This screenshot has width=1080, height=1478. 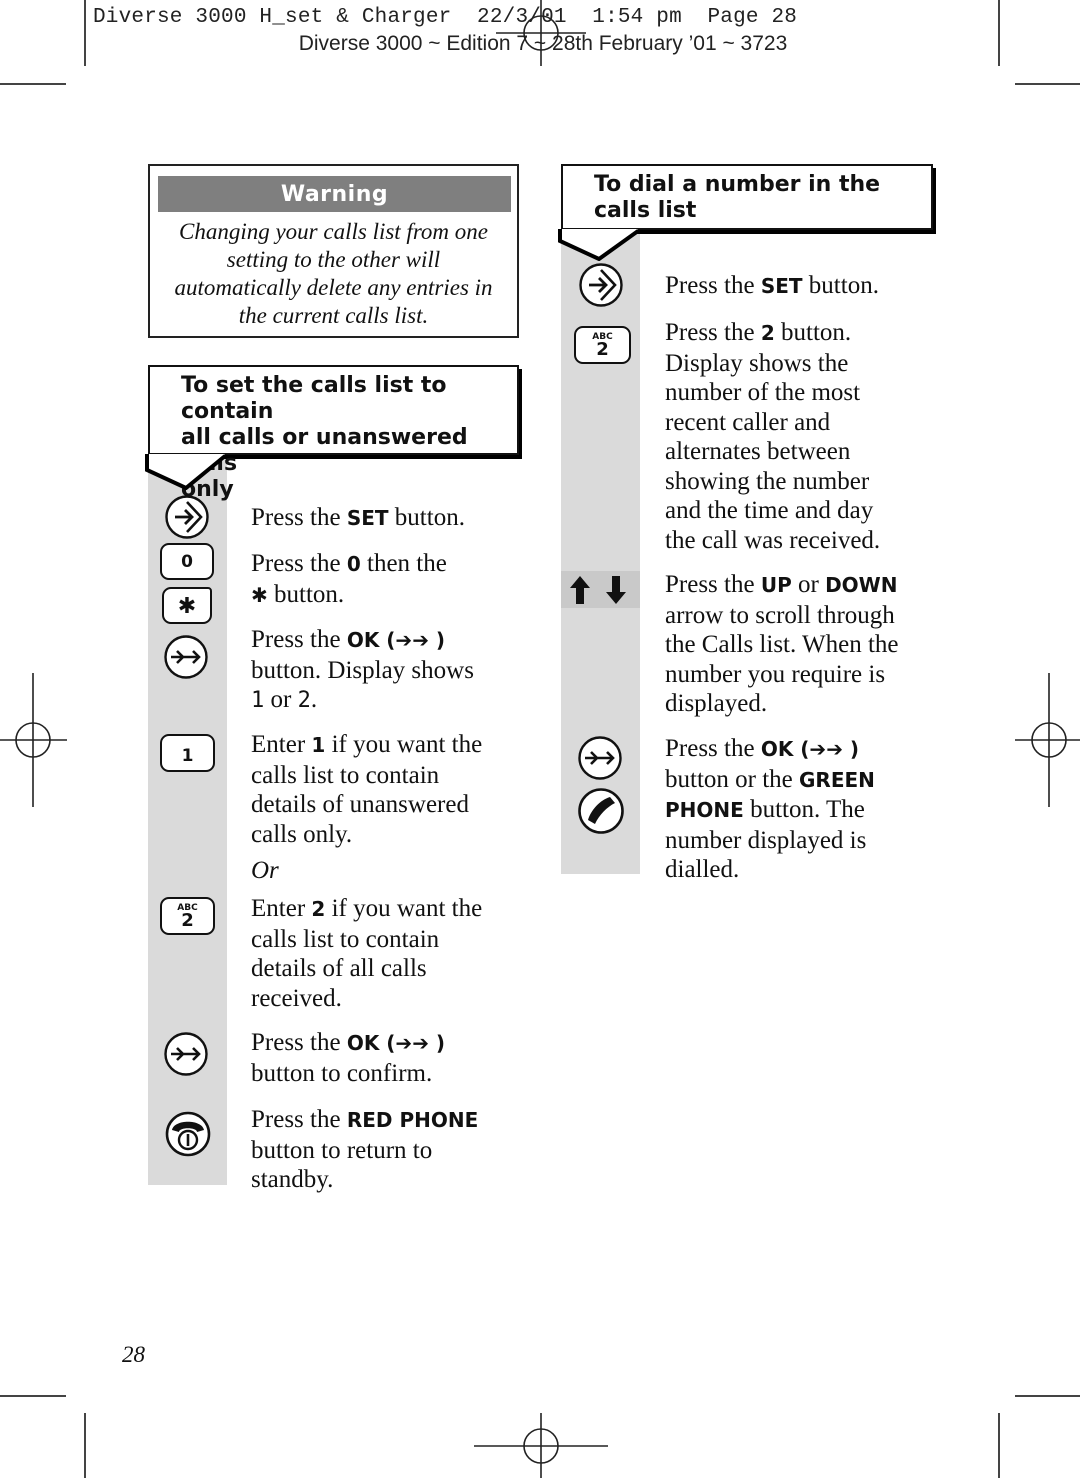 I want to click on green-phone-icon, so click(x=601, y=811).